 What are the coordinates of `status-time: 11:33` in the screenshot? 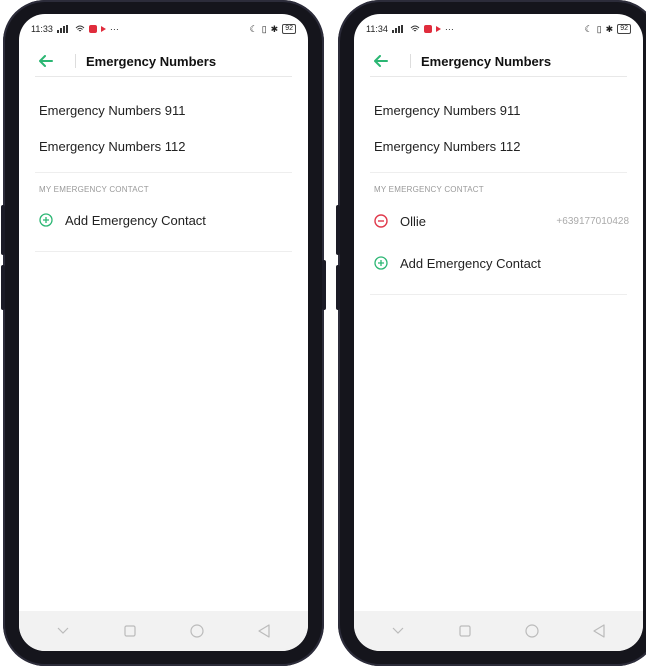 It's located at (42, 29).